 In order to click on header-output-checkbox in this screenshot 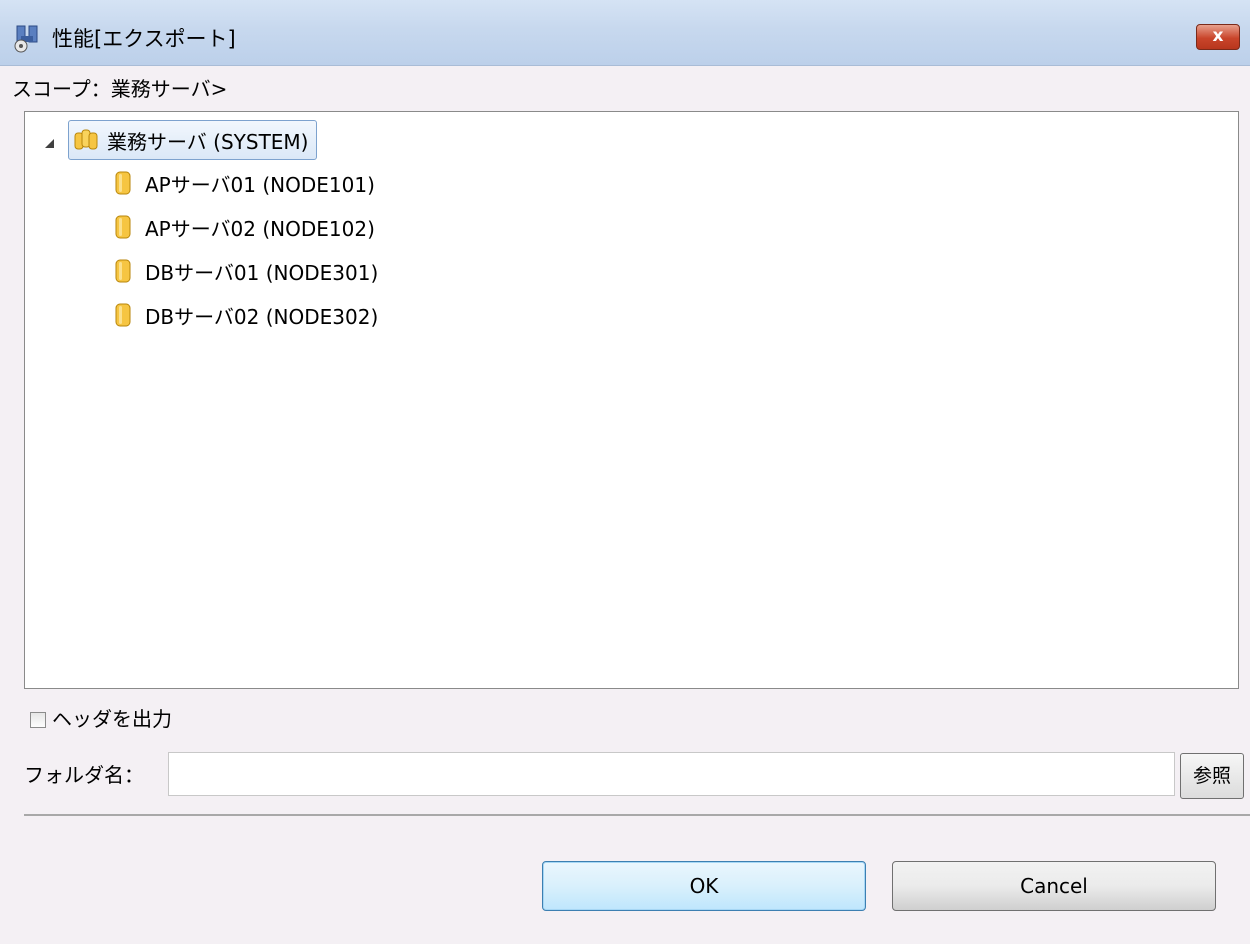, I will do `click(38, 720)`.